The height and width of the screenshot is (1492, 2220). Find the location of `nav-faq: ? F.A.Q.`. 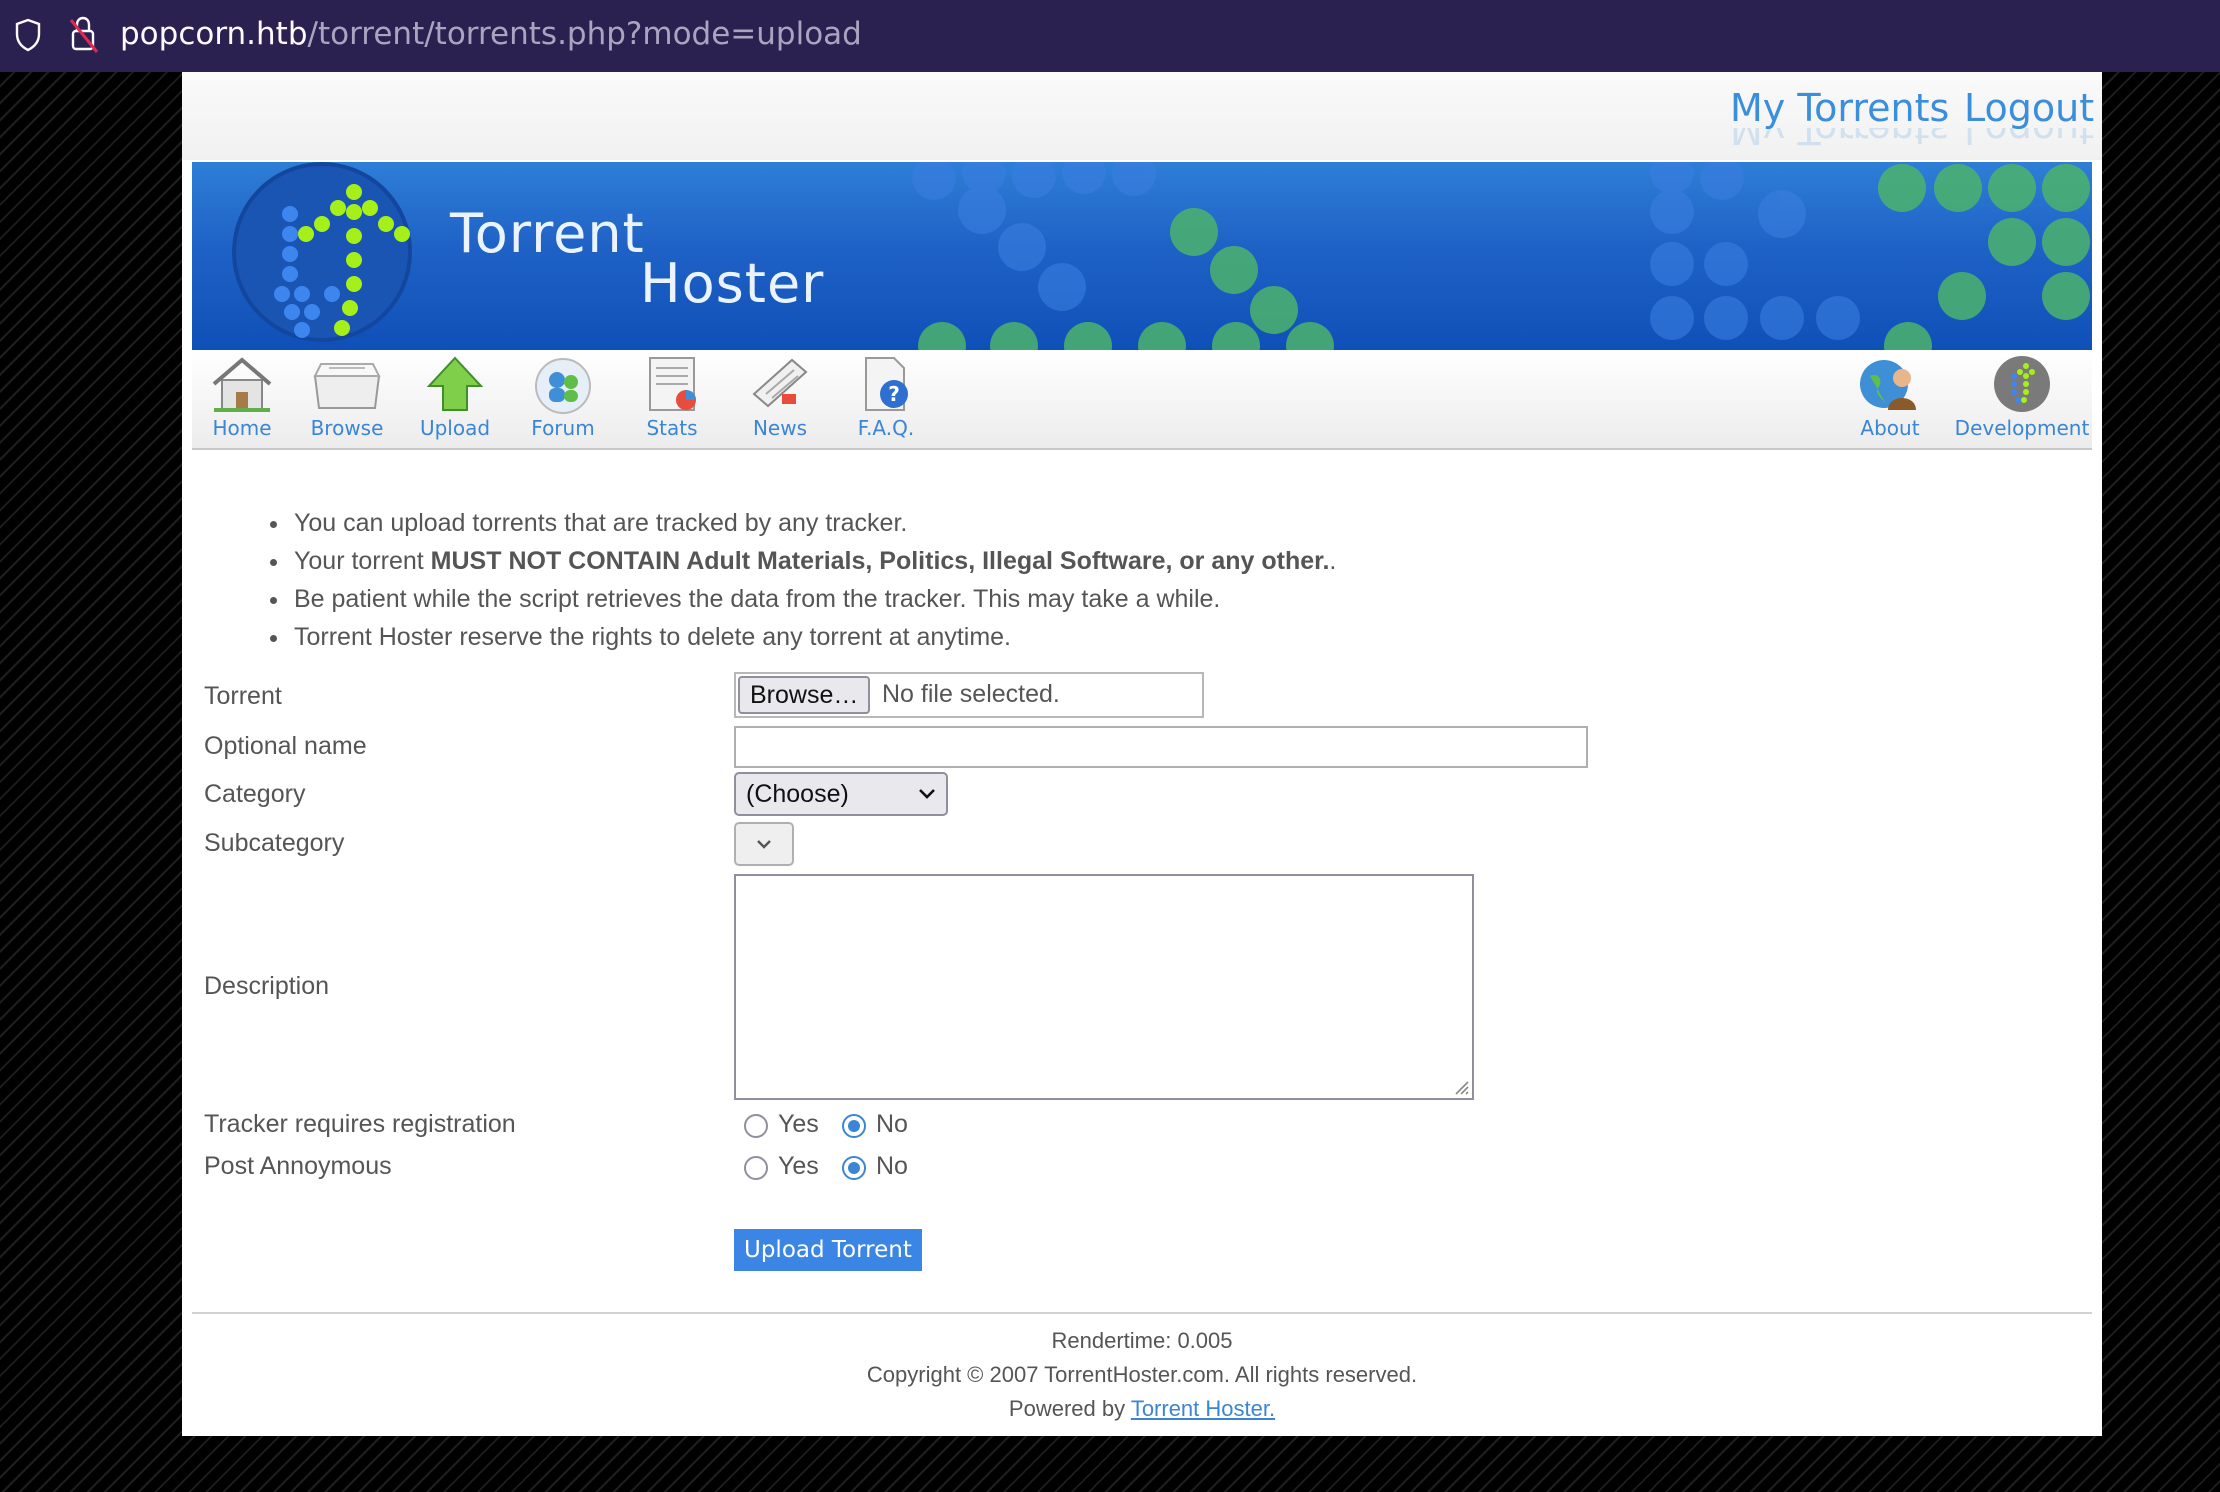

nav-faq: ? F.A.Q. is located at coordinates (886, 397).